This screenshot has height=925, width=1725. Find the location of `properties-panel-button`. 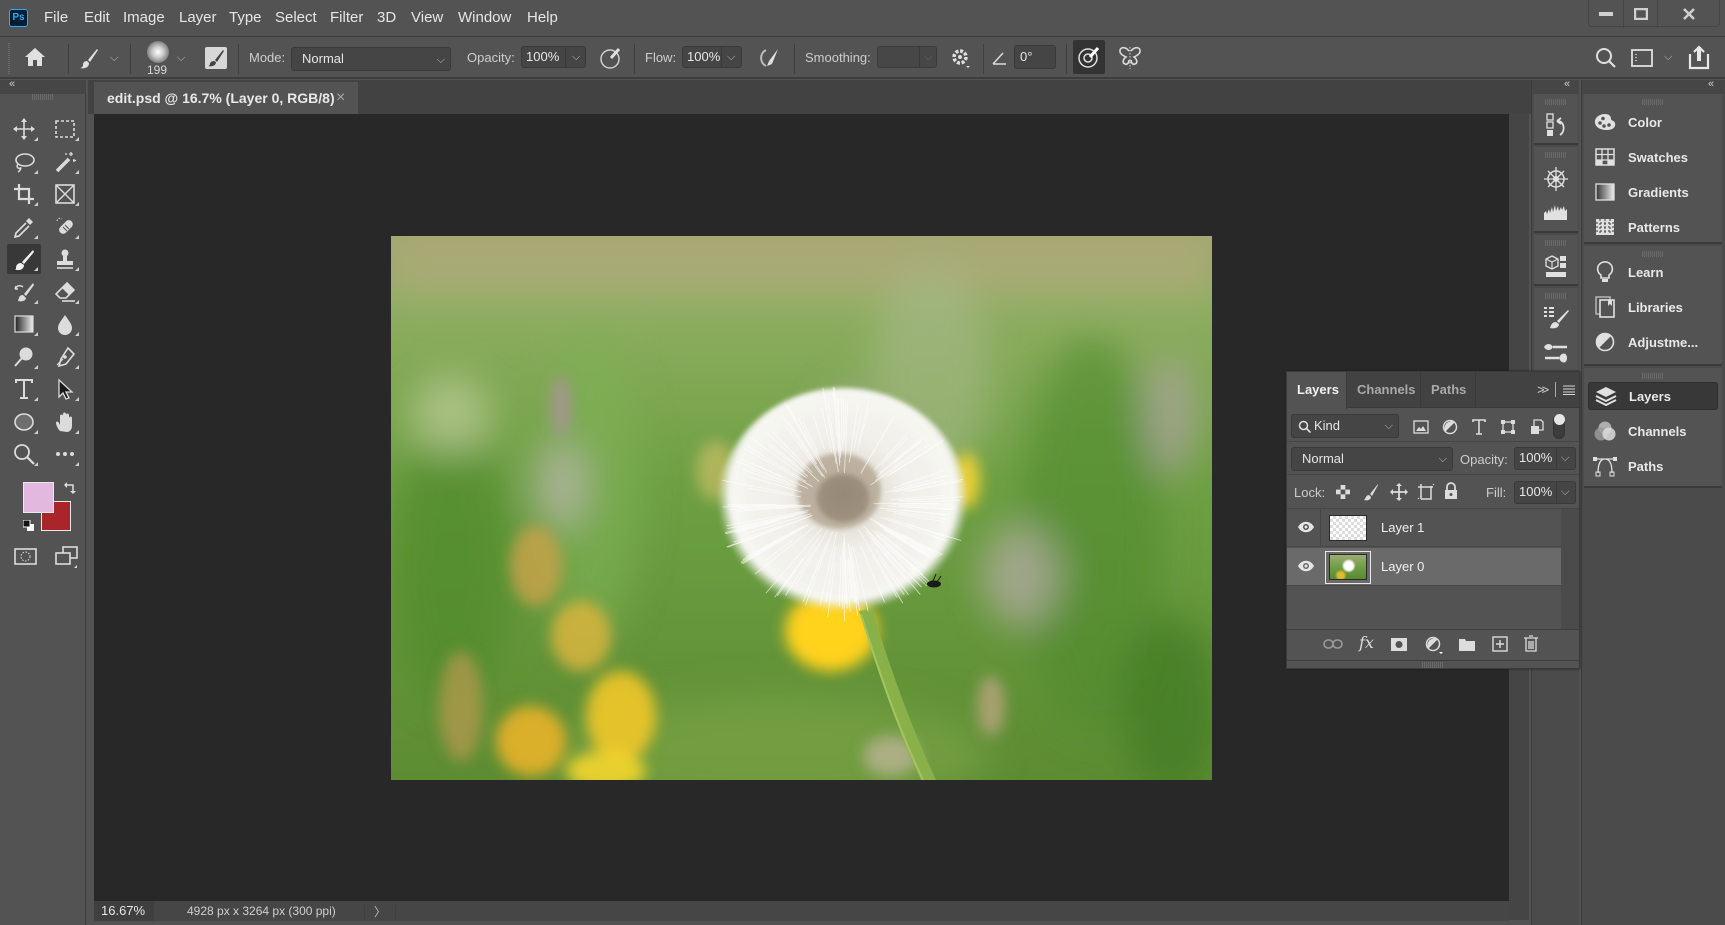

properties-panel-button is located at coordinates (1556, 266).